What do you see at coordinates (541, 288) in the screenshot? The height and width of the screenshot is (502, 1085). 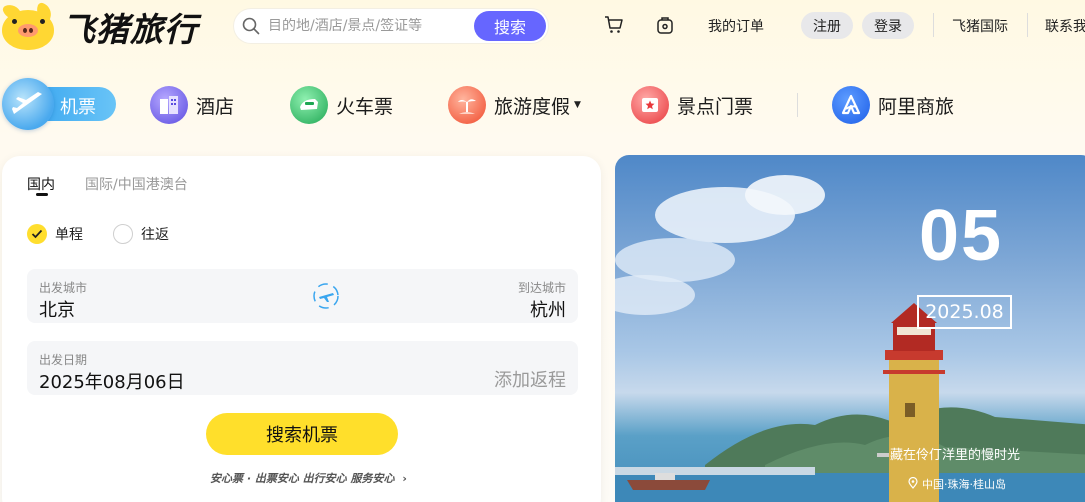 I see `to-label: 到达城市` at bounding box center [541, 288].